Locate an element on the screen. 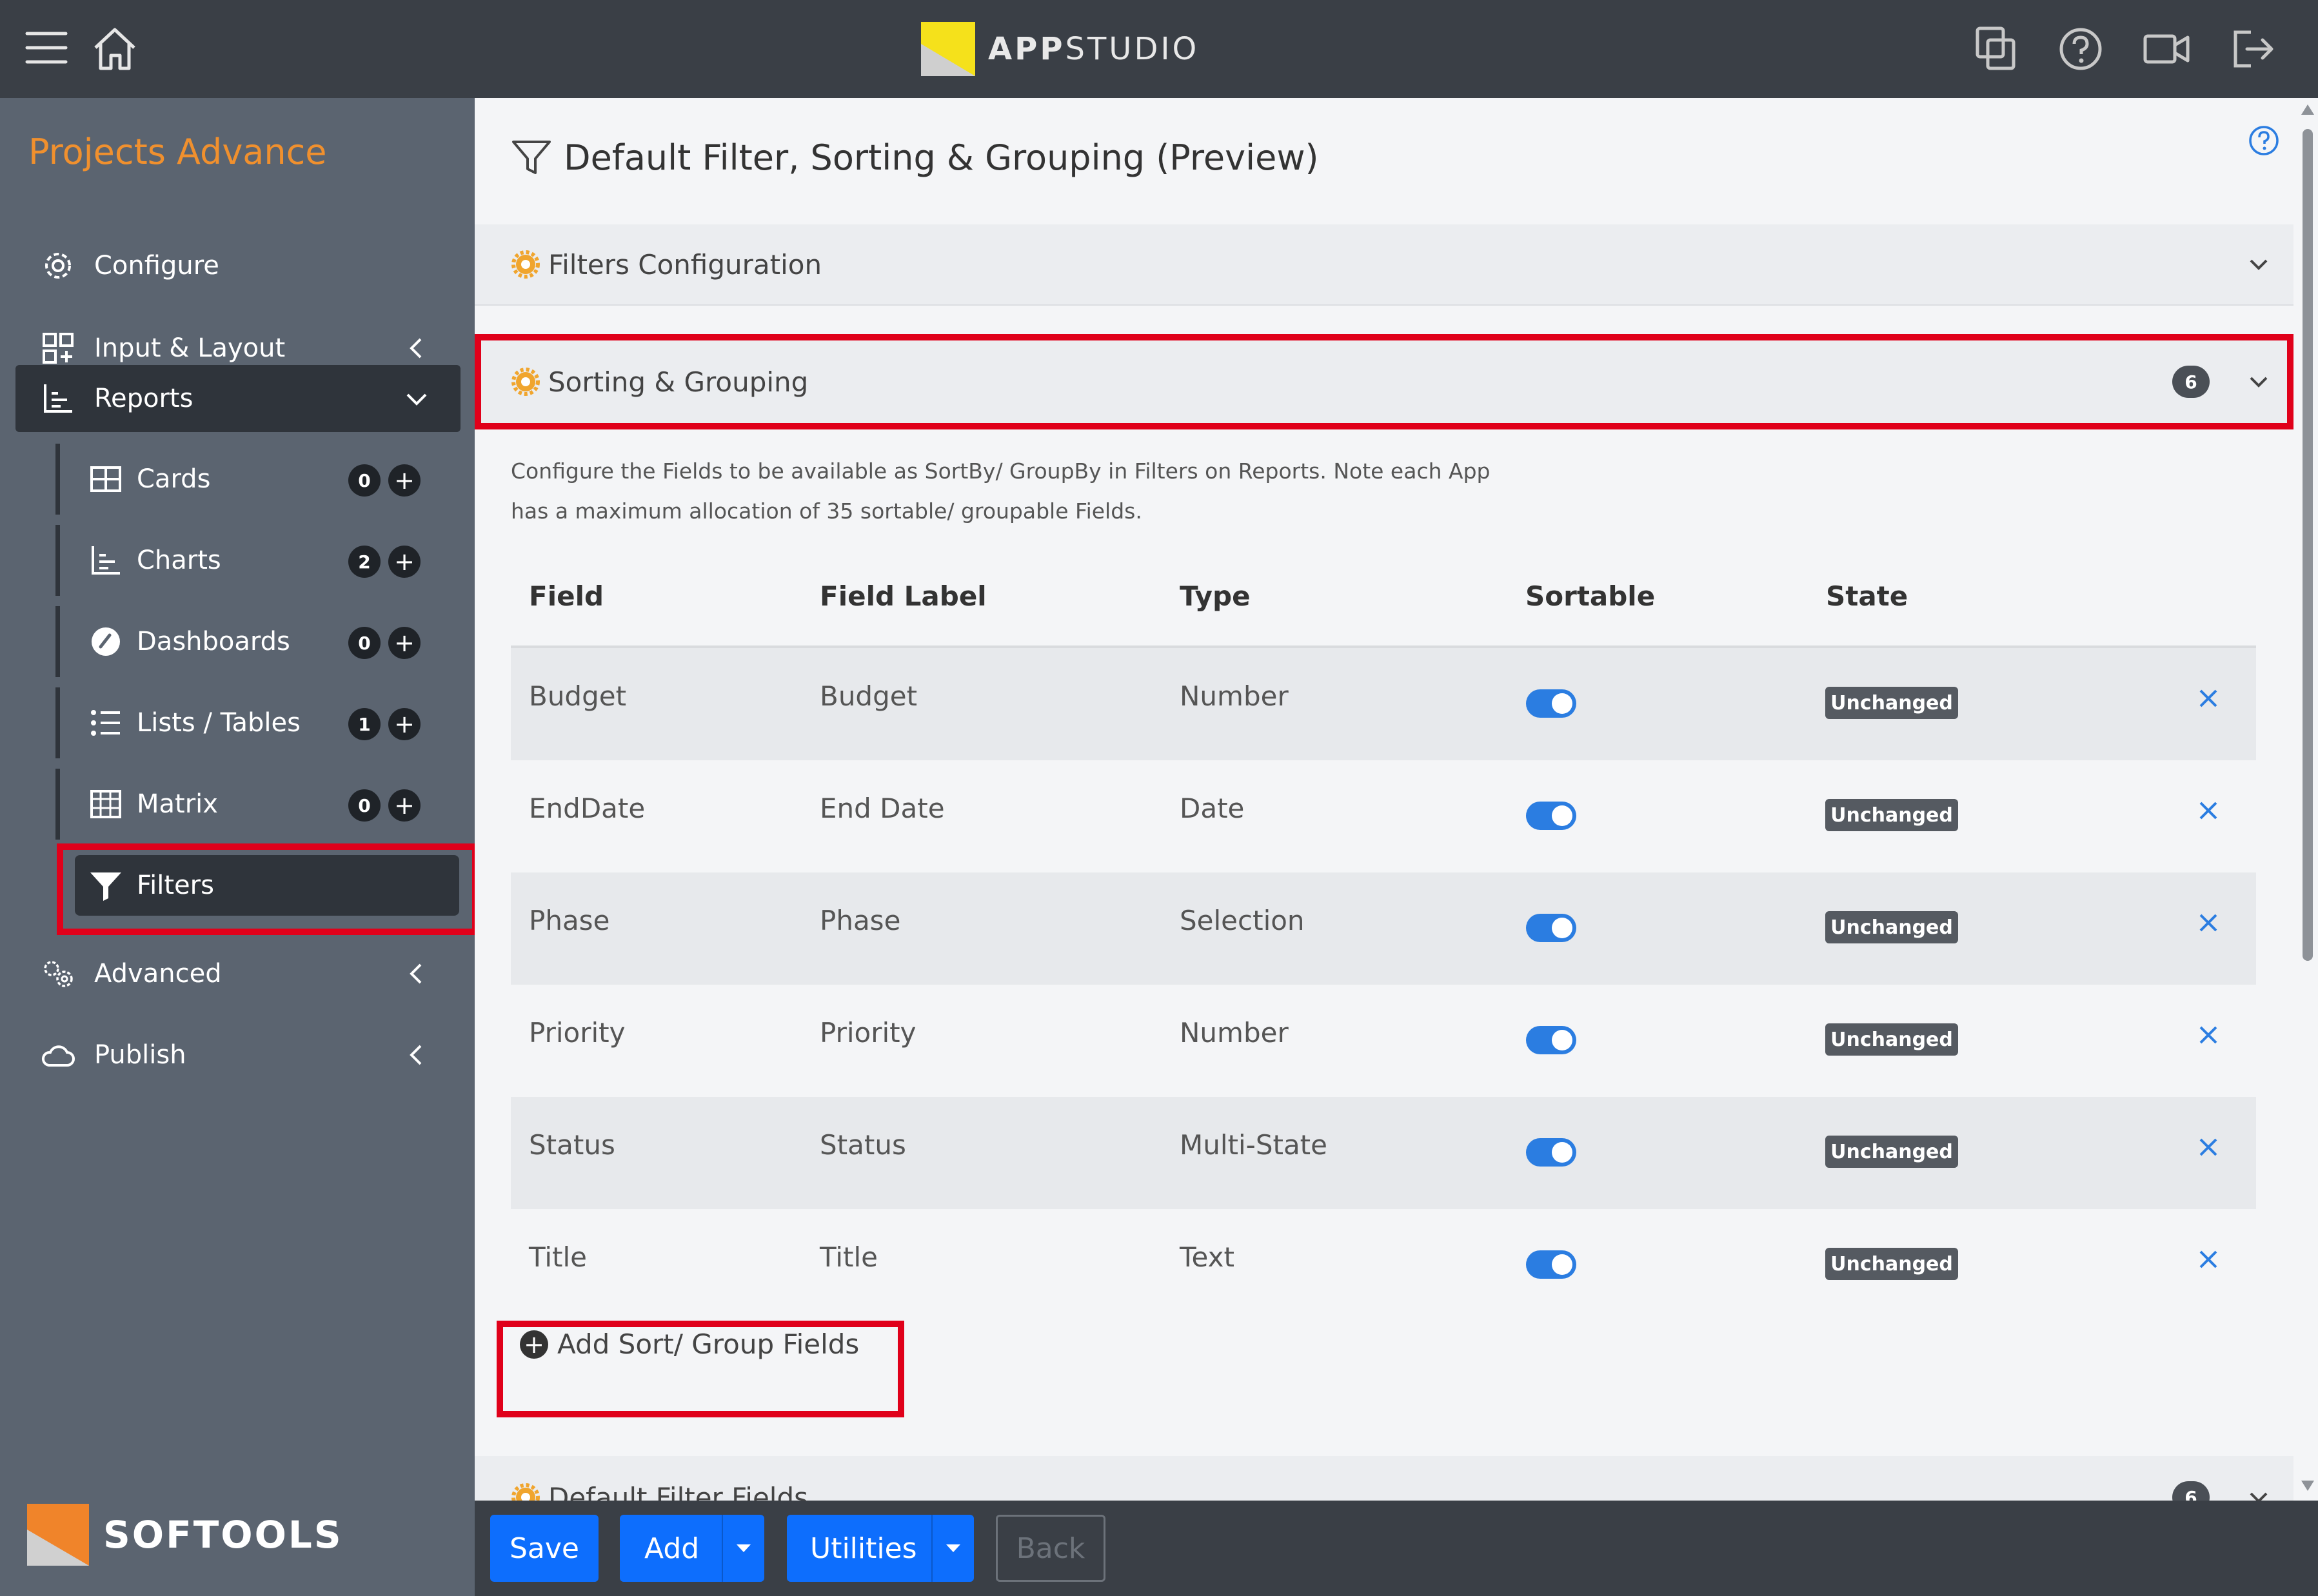 This screenshot has height=1596, width=2318. softools-logo-mark is located at coordinates (58, 1535).